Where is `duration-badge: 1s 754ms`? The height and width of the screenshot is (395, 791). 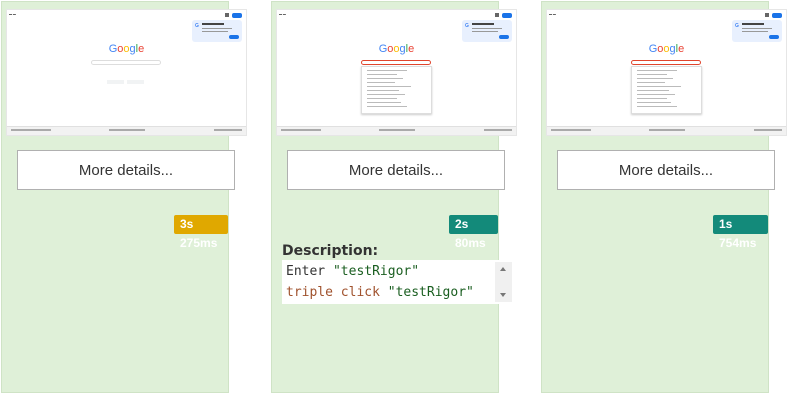
duration-badge: 1s 754ms is located at coordinates (740, 232).